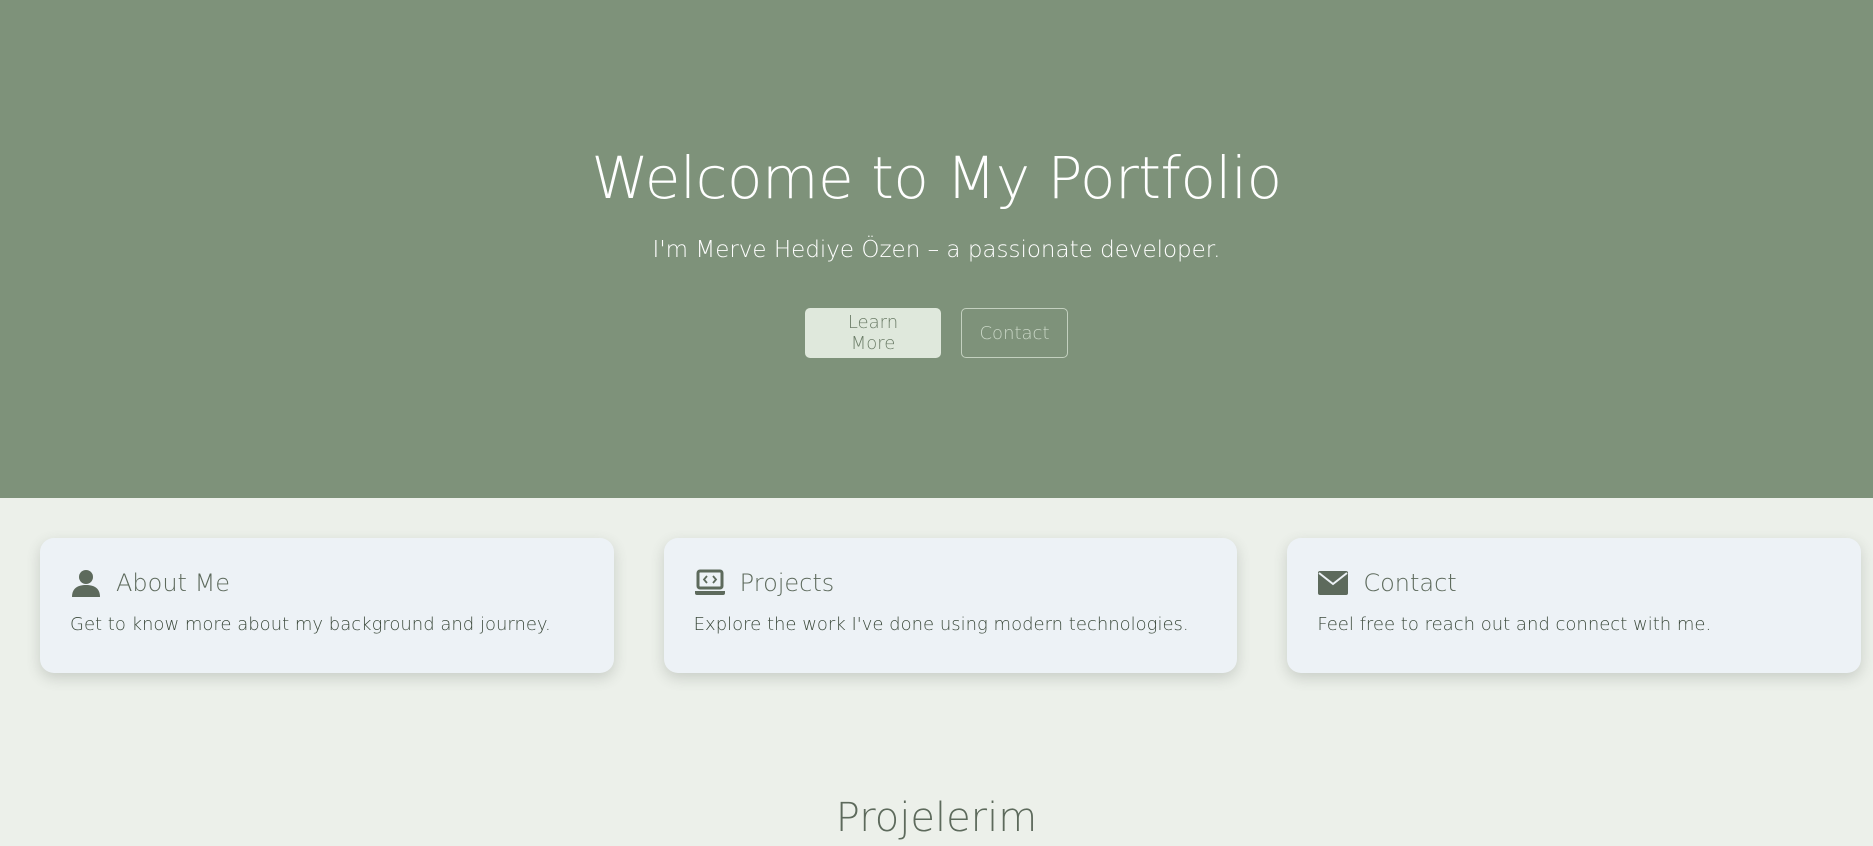 This screenshot has width=1873, height=846. Describe the element at coordinates (873, 333) in the screenshot. I see `learn-more-button: Learn More` at that location.